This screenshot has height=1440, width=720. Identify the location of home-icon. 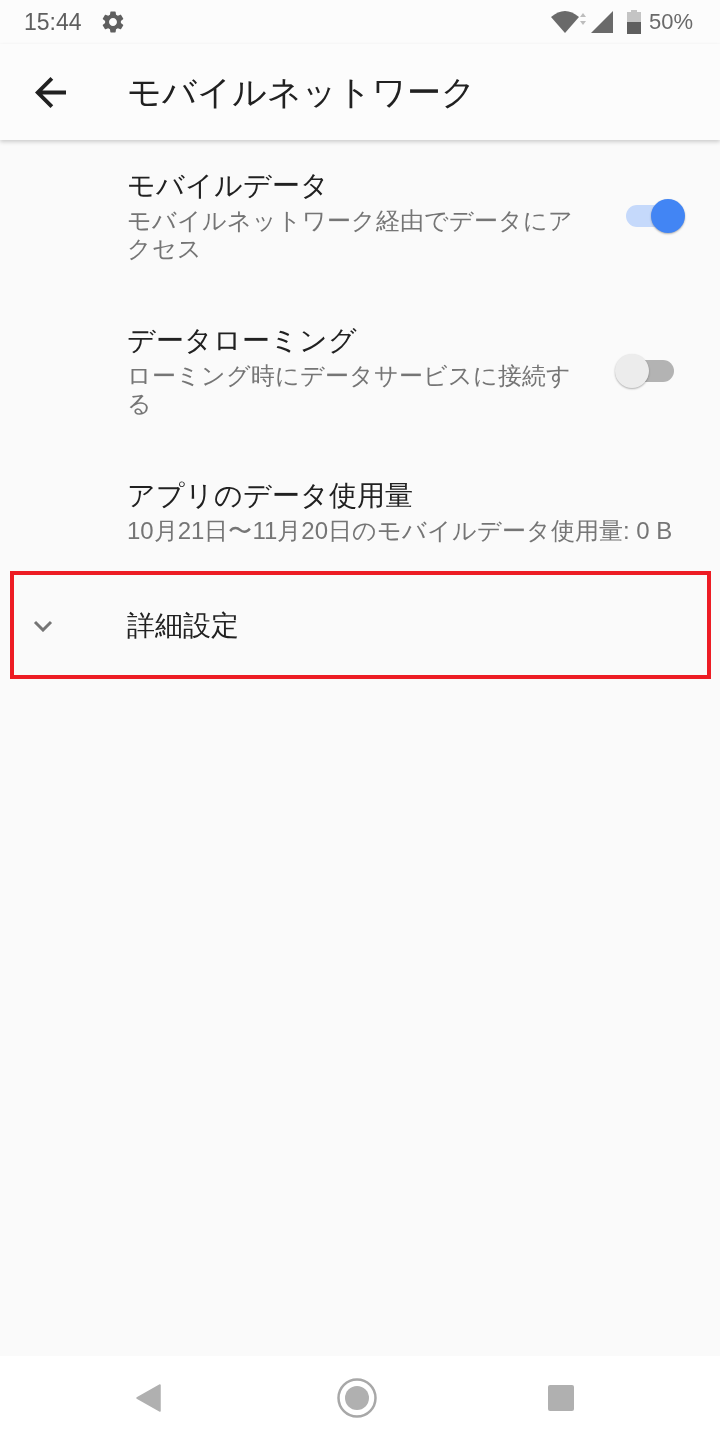
(357, 1398).